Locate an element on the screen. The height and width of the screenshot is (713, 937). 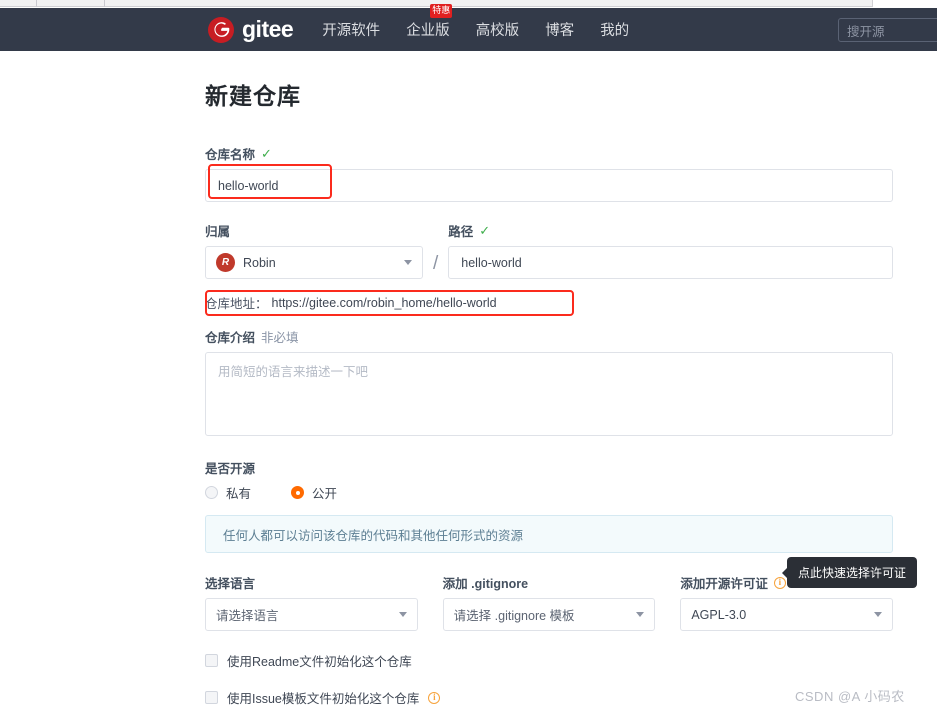
license-select-value: AGPL-3.0 is located at coordinates (719, 614).